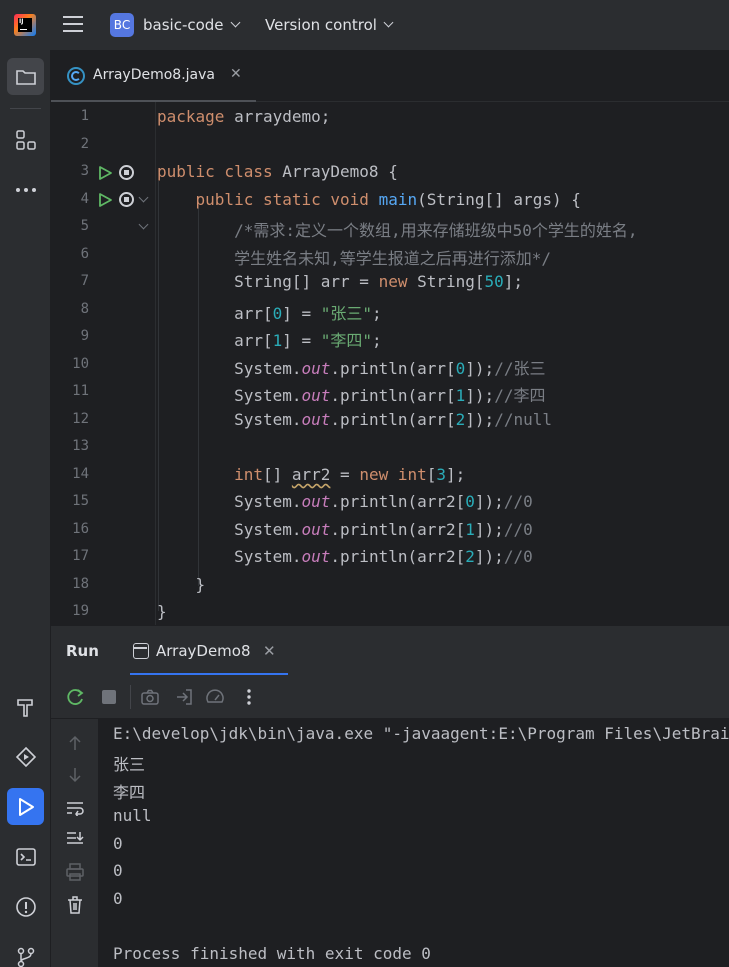 This screenshot has width=729, height=967. Describe the element at coordinates (25, 906) in the screenshot. I see `problems-tool-button` at that location.